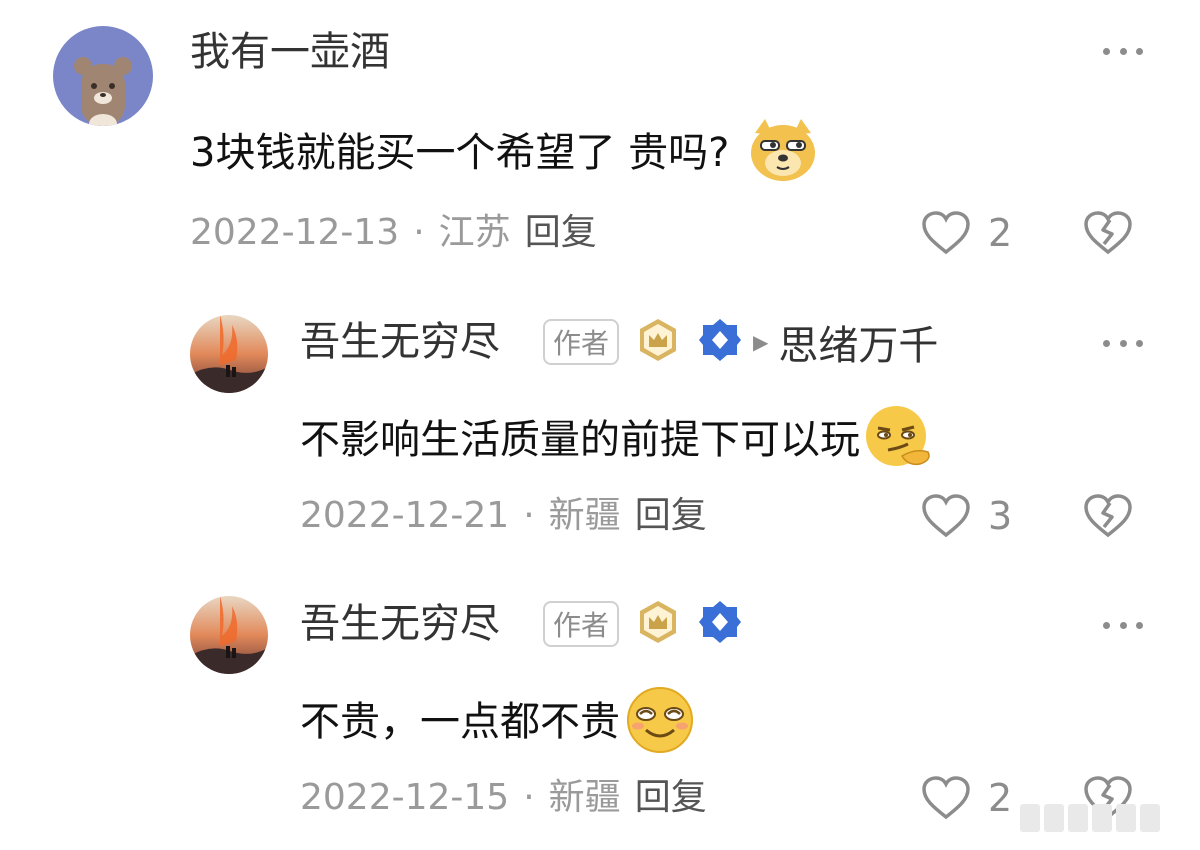 The height and width of the screenshot is (850, 1200). I want to click on comment-text: 3块钱就能买一个希望了 贵吗?, so click(504, 153).